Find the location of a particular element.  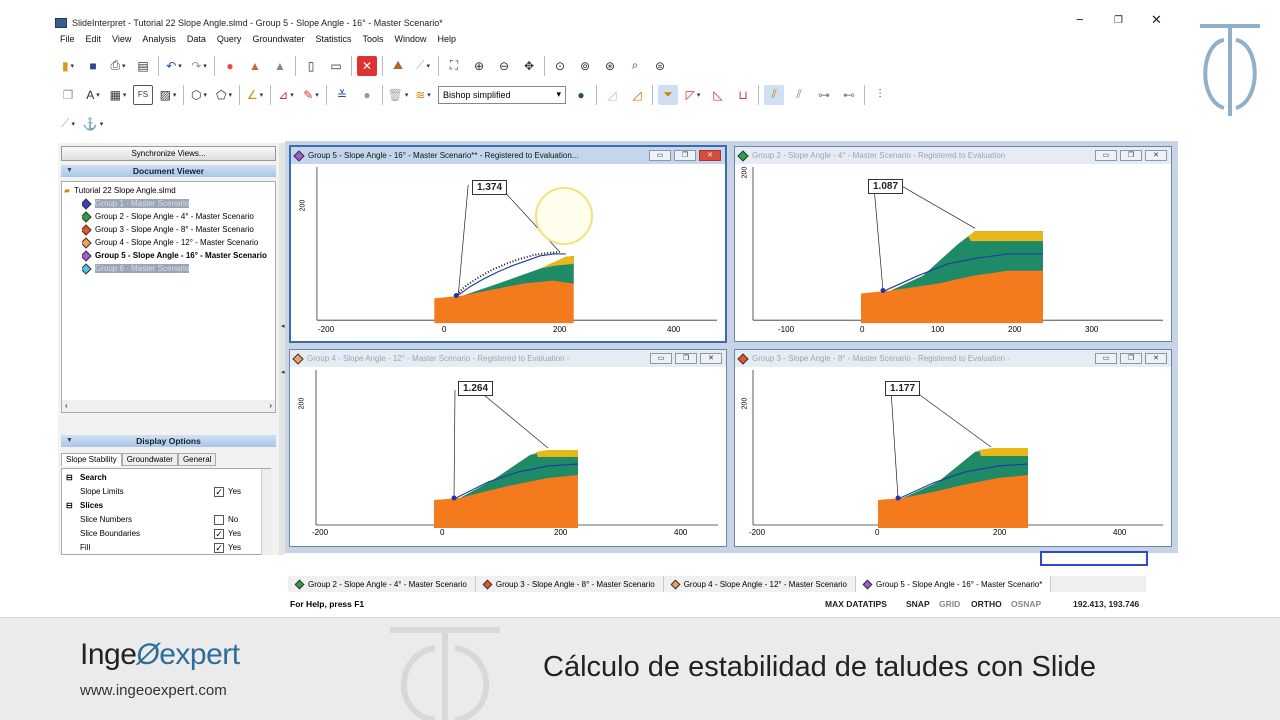

slope-plot: 1.177 200 -200 0 200 400 is located at coordinates (952, 455).